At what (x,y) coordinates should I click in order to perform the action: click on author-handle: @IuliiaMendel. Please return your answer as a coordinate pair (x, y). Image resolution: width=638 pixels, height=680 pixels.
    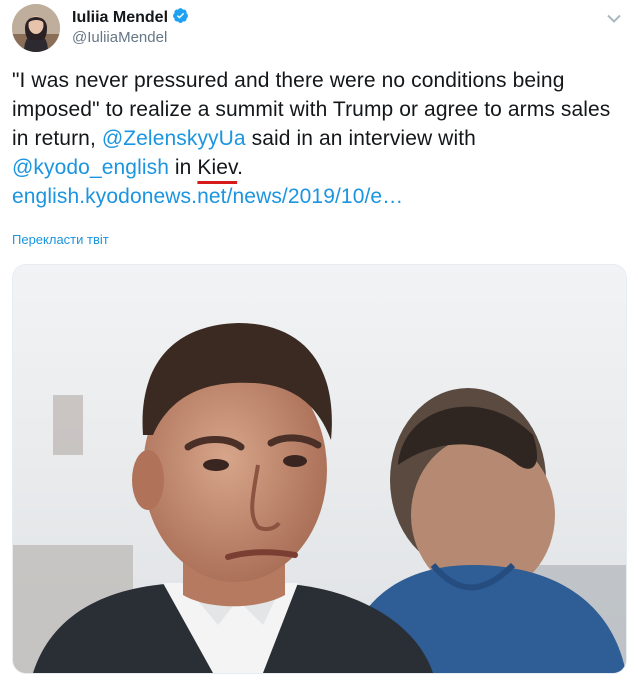
    Looking at the image, I should click on (119, 37).